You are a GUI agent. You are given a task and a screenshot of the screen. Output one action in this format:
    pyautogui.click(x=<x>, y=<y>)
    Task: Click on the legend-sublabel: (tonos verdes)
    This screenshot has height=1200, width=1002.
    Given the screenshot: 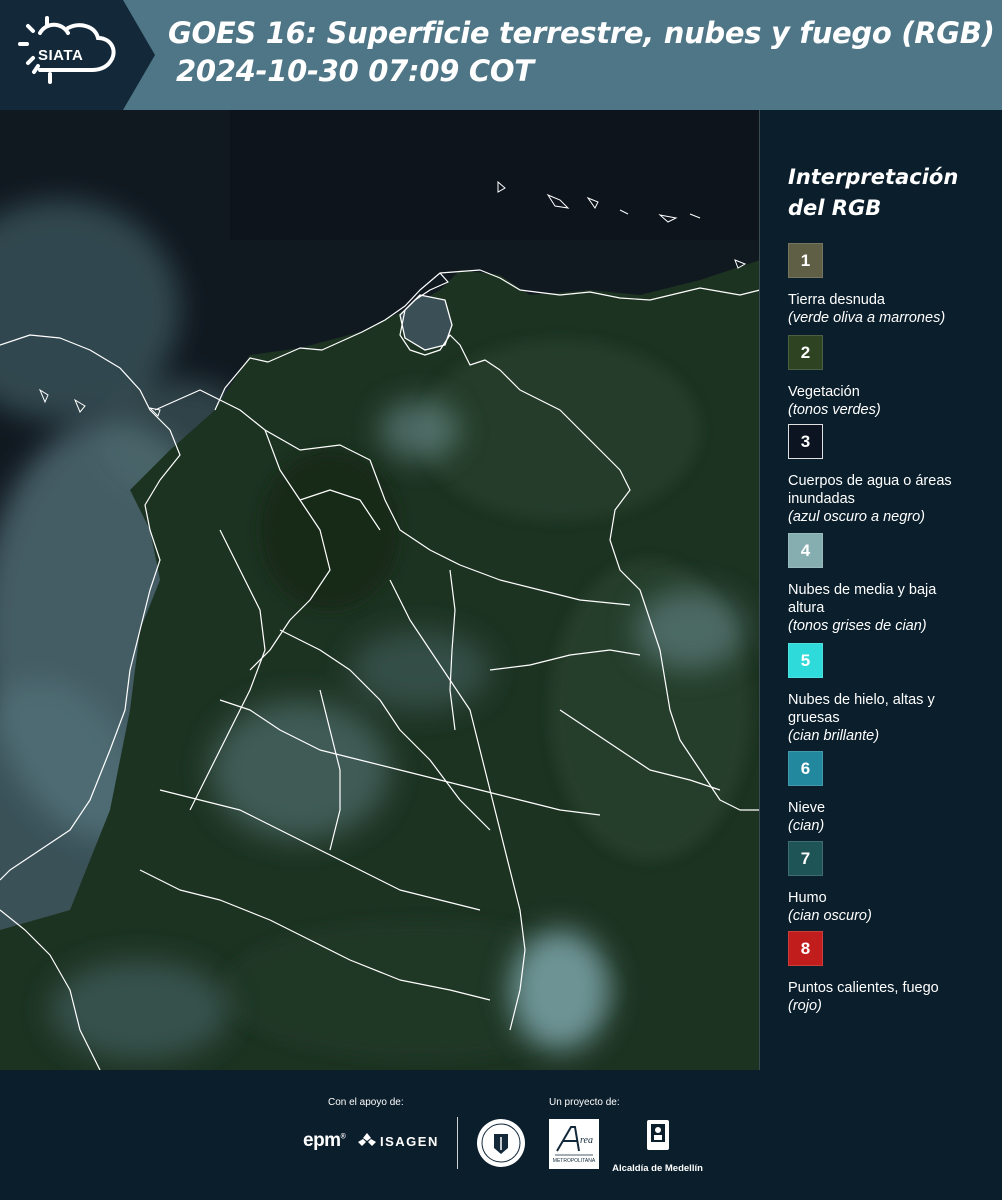 What is the action you would take?
    pyautogui.click(x=834, y=410)
    